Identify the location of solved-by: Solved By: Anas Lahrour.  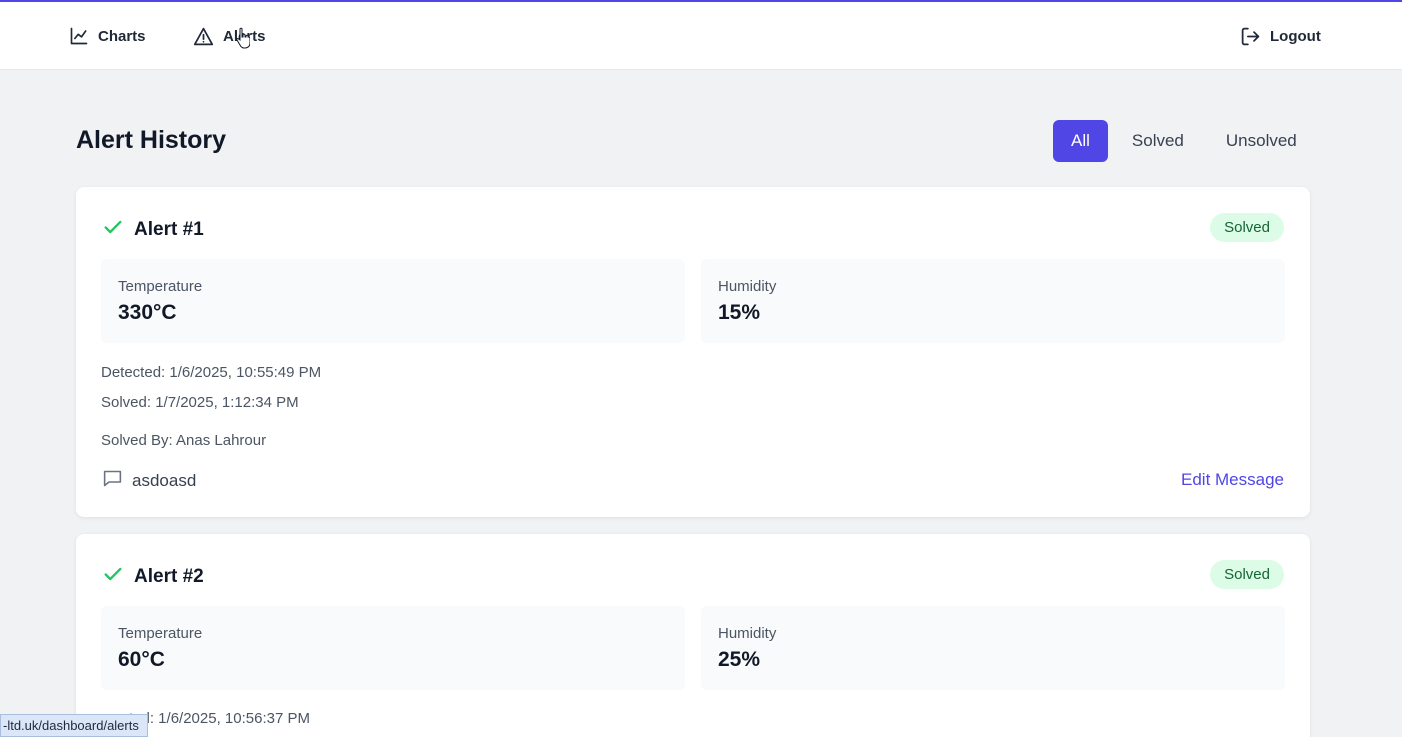
(184, 440).